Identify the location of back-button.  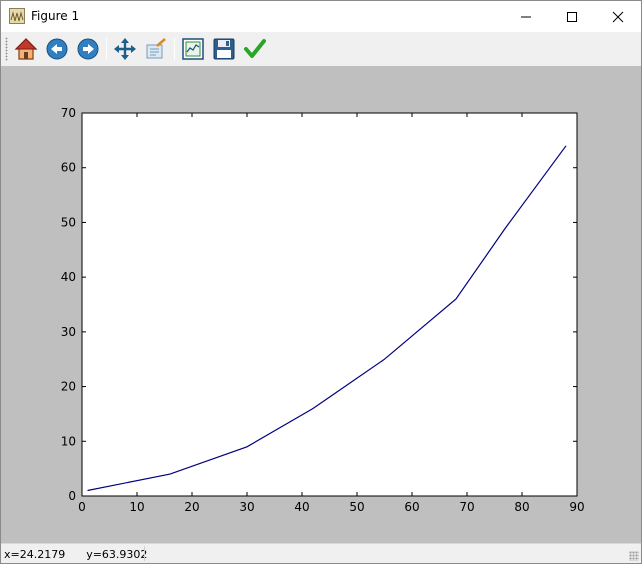
(57, 49).